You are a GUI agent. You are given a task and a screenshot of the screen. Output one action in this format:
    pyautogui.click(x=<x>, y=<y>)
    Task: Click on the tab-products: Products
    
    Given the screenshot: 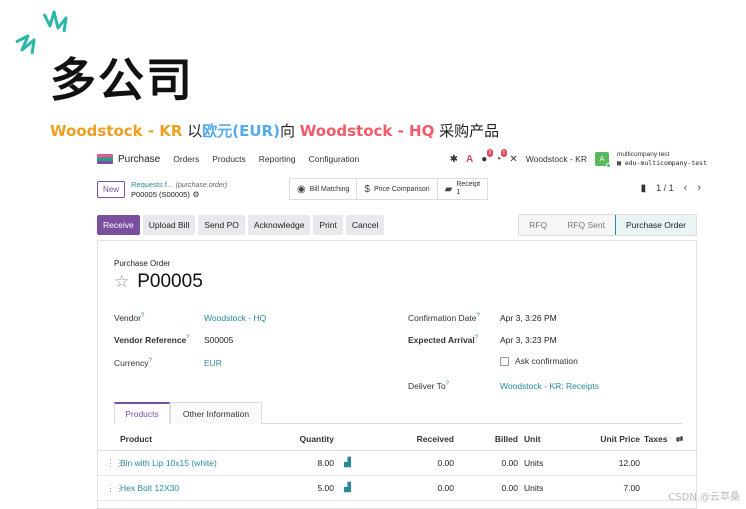 What is the action you would take?
    pyautogui.click(x=142, y=413)
    